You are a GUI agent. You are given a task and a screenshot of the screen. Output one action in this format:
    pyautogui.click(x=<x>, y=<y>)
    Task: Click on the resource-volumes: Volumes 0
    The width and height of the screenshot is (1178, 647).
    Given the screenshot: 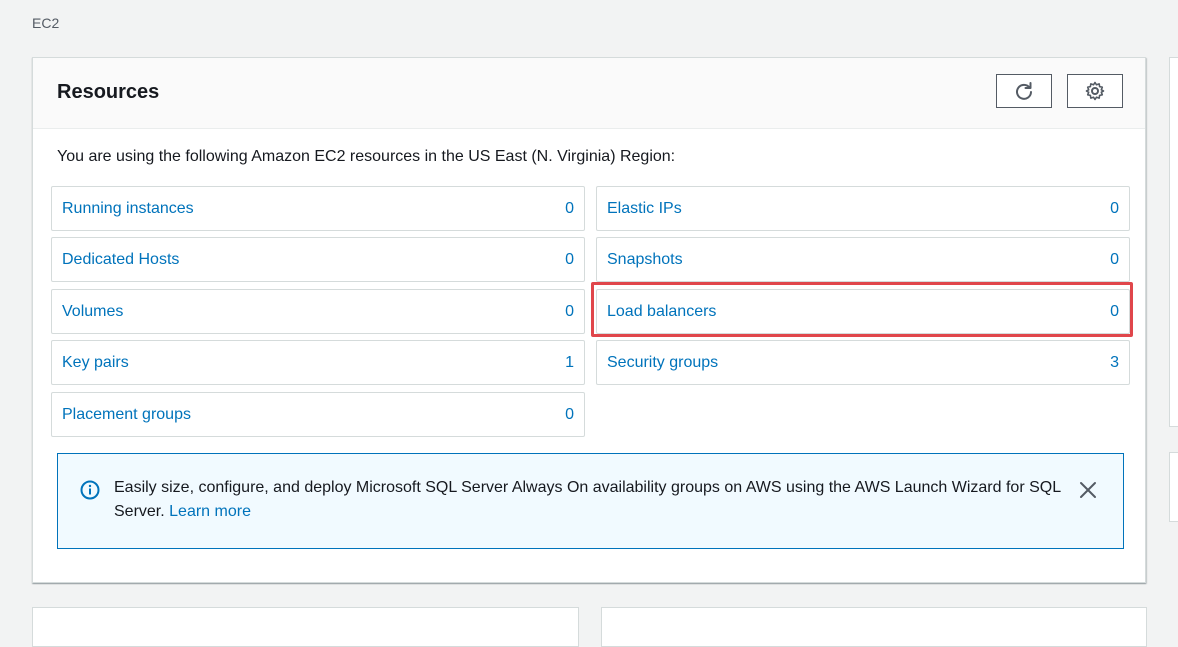 What is the action you would take?
    pyautogui.click(x=318, y=311)
    